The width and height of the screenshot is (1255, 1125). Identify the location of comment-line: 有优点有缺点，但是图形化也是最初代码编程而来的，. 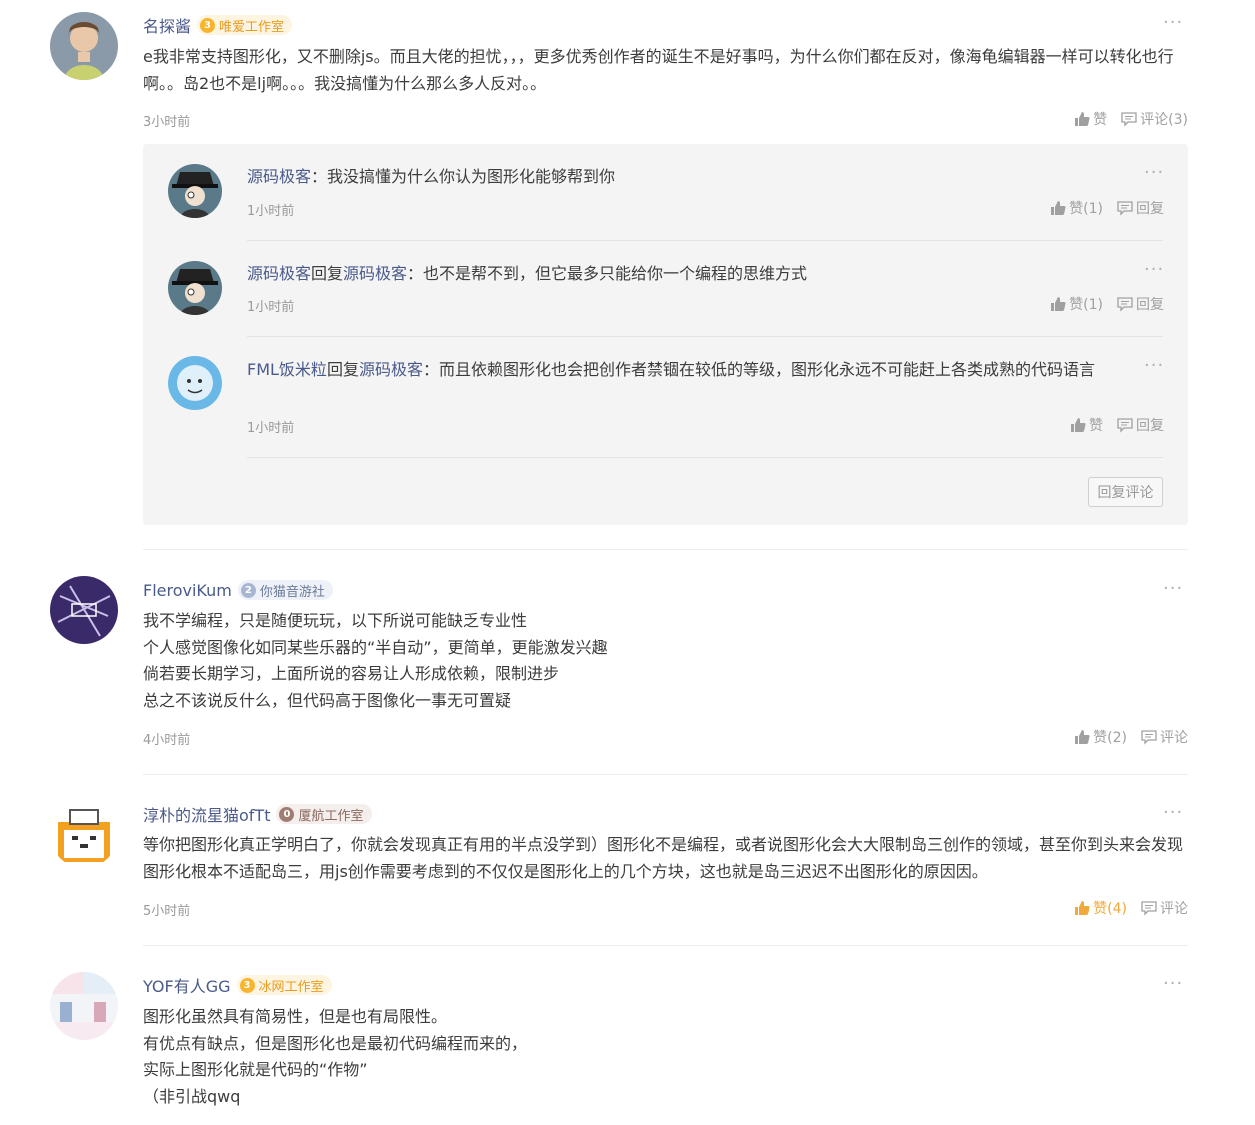
(335, 1043).